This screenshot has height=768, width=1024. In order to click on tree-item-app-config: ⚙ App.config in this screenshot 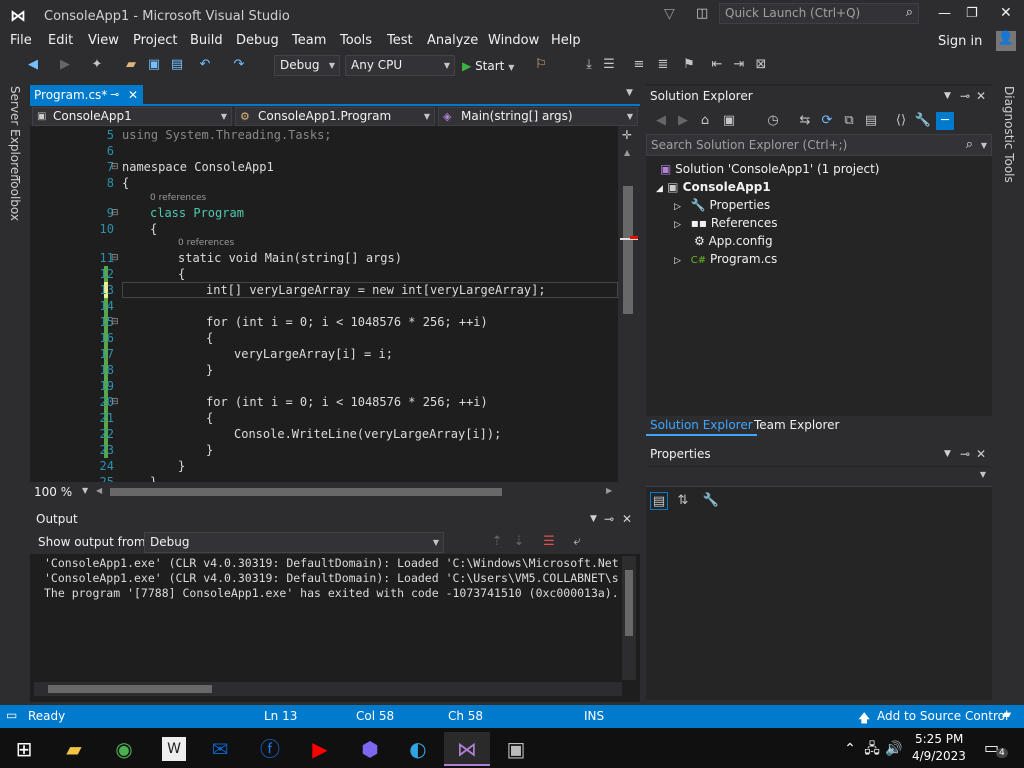, I will do `click(733, 241)`.